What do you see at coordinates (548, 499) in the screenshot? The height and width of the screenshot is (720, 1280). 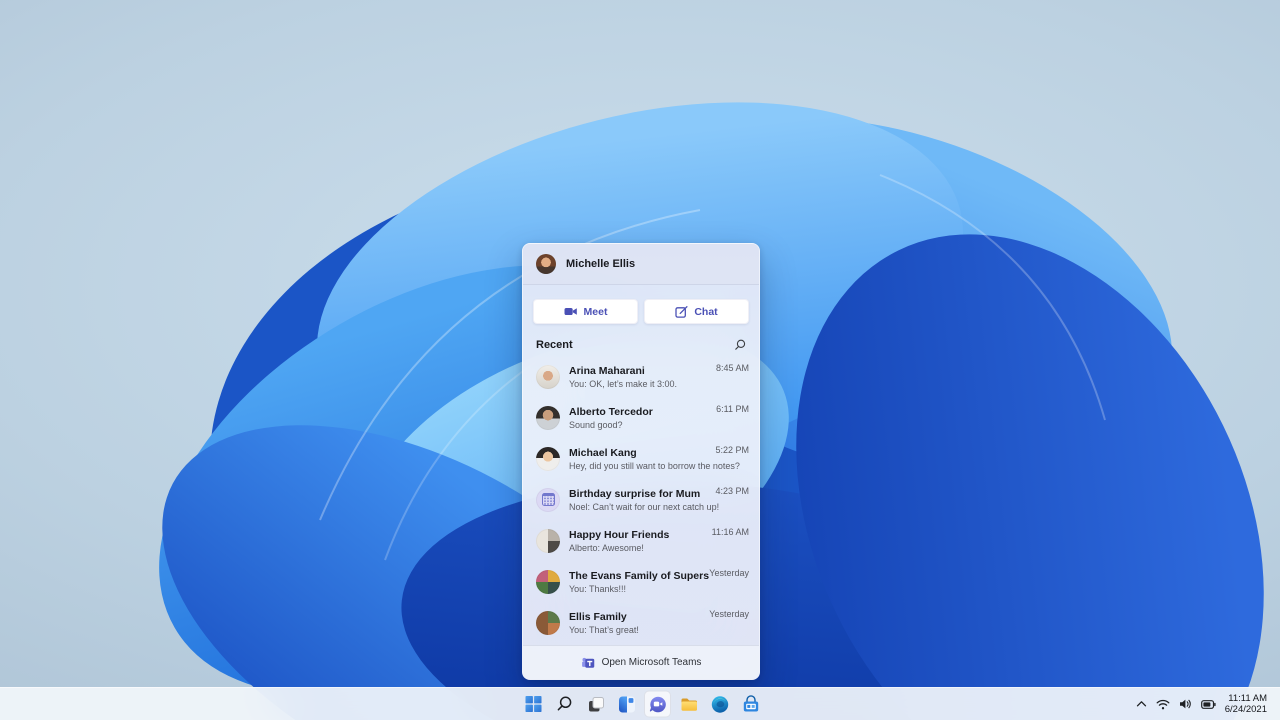 I see `conversation-avatar-calendar-icon` at bounding box center [548, 499].